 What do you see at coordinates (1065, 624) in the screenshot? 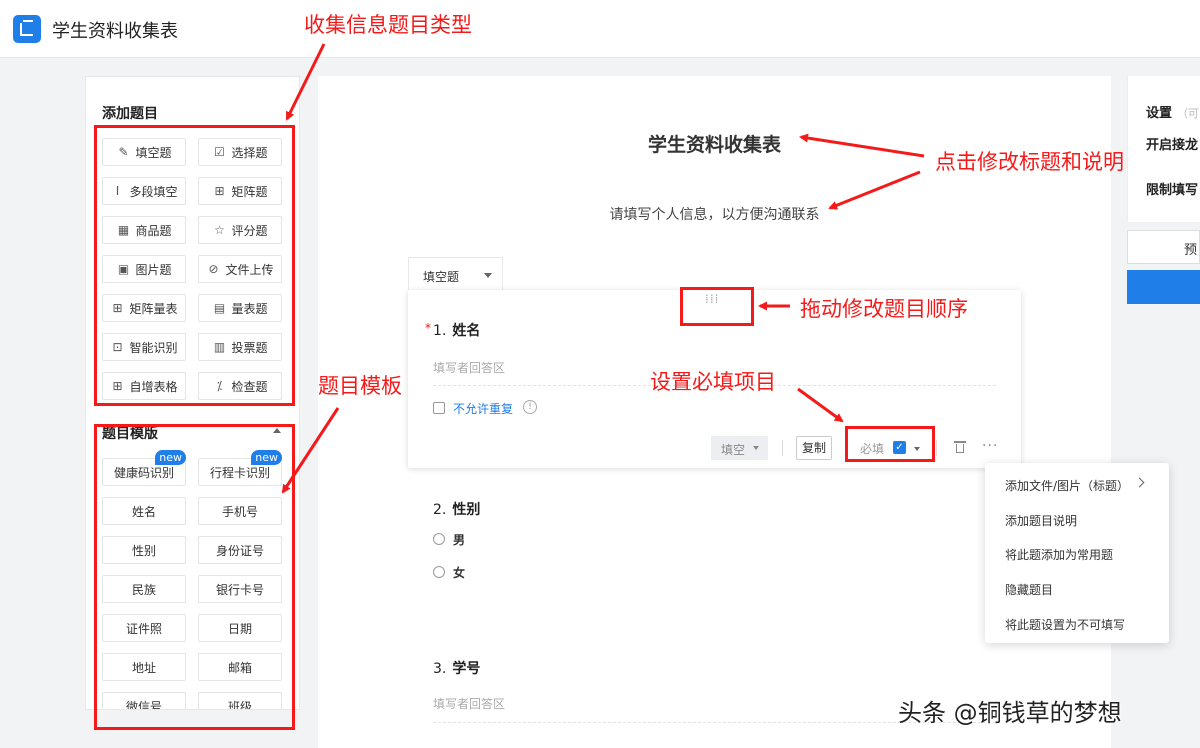
I see `menu-item-disable: 将此题设置为不可填写` at bounding box center [1065, 624].